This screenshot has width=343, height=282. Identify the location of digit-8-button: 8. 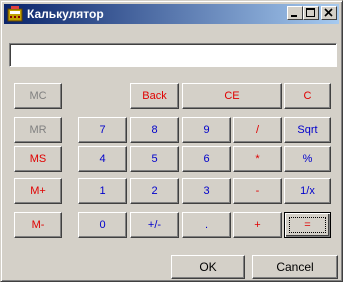
(154, 130).